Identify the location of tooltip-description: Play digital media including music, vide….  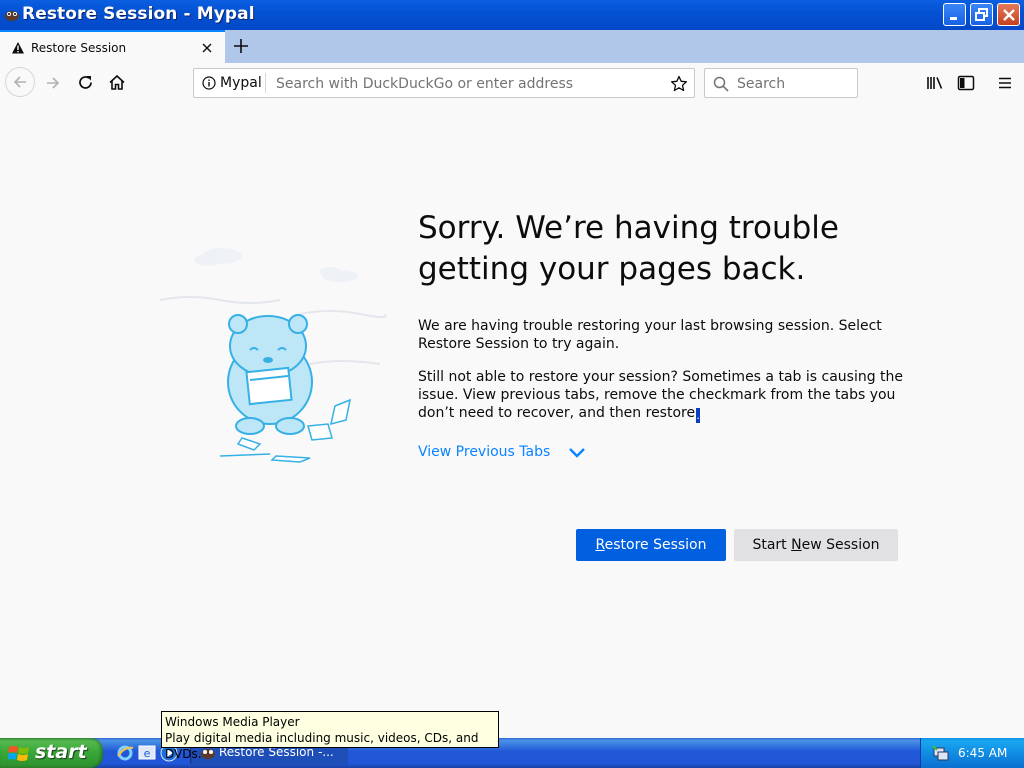
(322, 746).